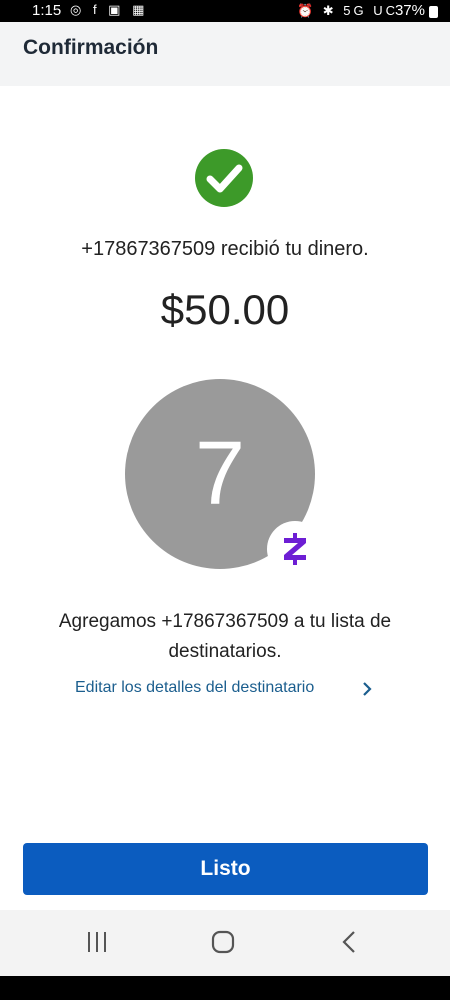  Describe the element at coordinates (347, 10) in the screenshot. I see `signal-icons: ⏰ ✱ 5G UC` at that location.